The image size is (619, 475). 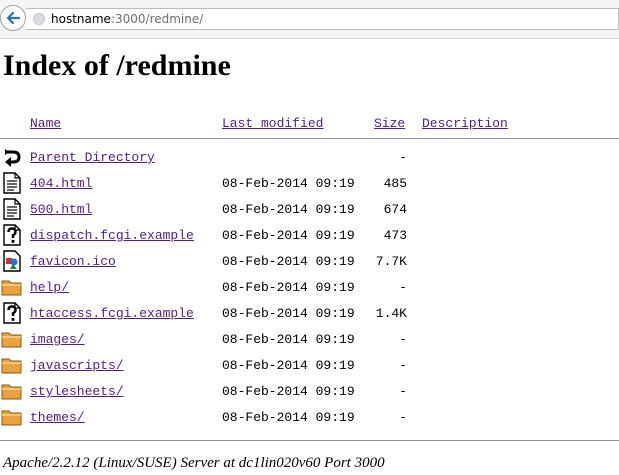 What do you see at coordinates (61, 184) in the screenshot?
I see `file-link-404-html: 404.html` at bounding box center [61, 184].